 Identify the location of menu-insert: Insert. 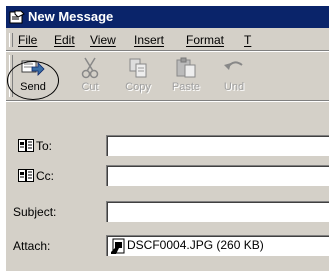
(149, 40).